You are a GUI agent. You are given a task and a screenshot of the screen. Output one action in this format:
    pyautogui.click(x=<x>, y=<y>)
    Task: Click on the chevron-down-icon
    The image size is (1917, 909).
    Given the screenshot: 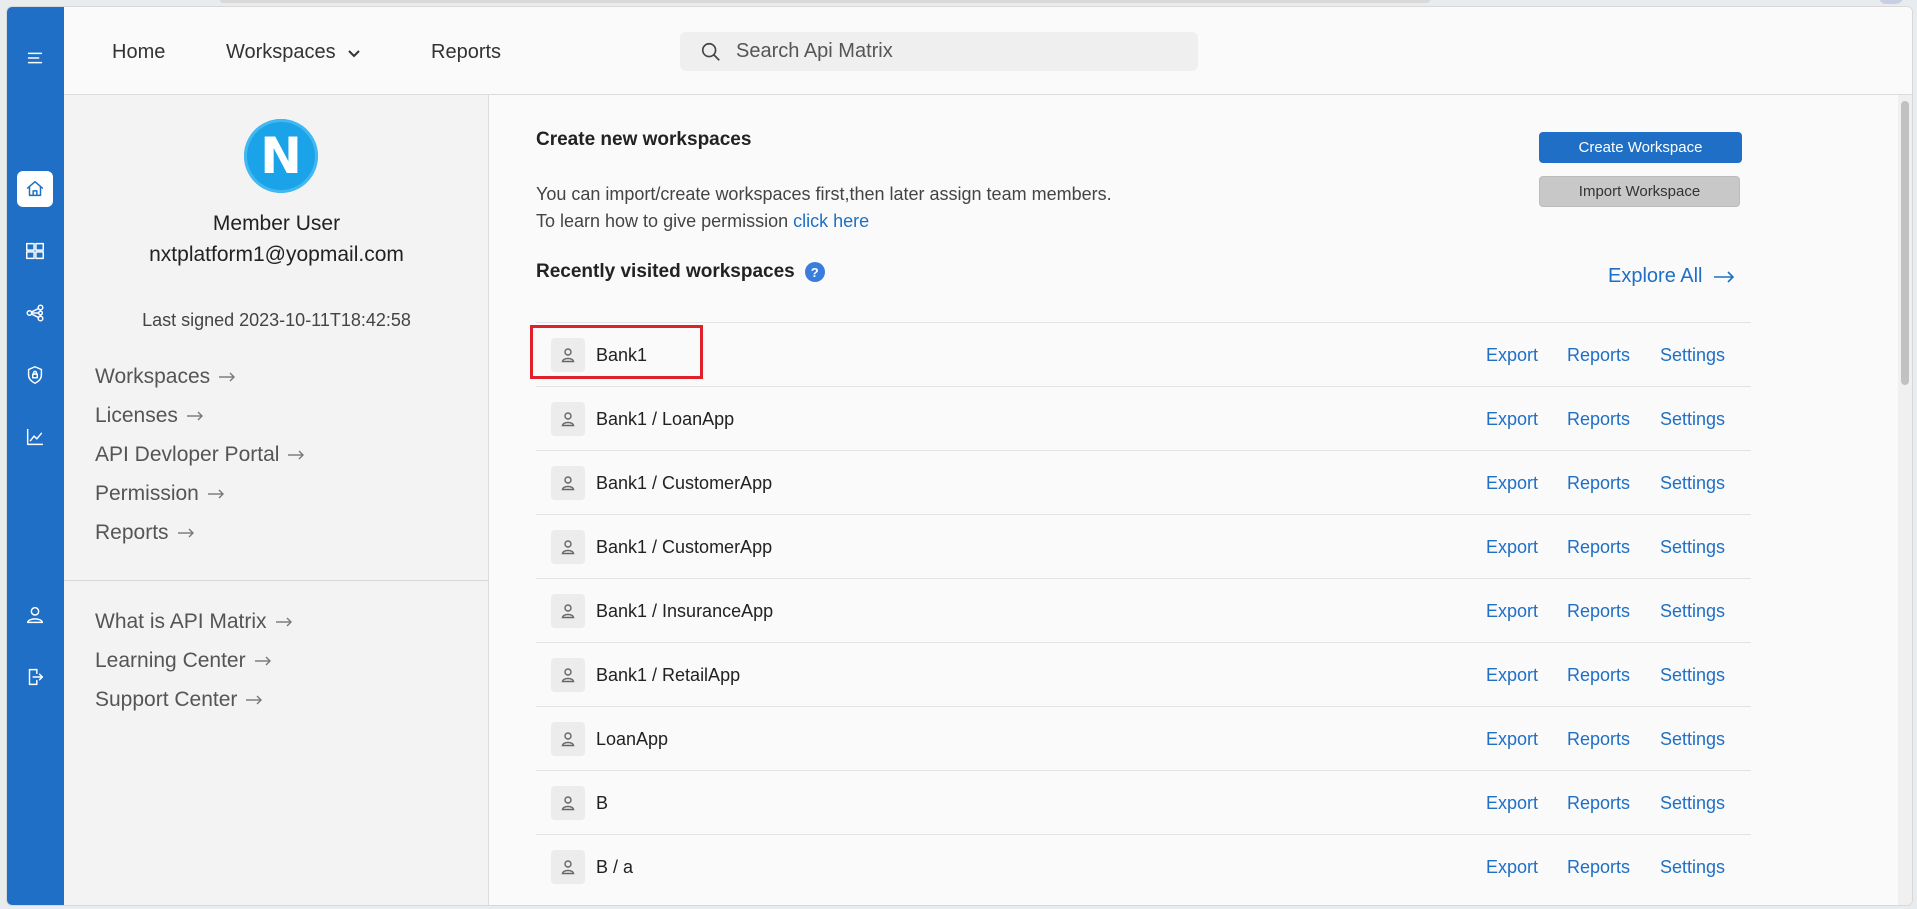 What is the action you would take?
    pyautogui.click(x=353, y=53)
    